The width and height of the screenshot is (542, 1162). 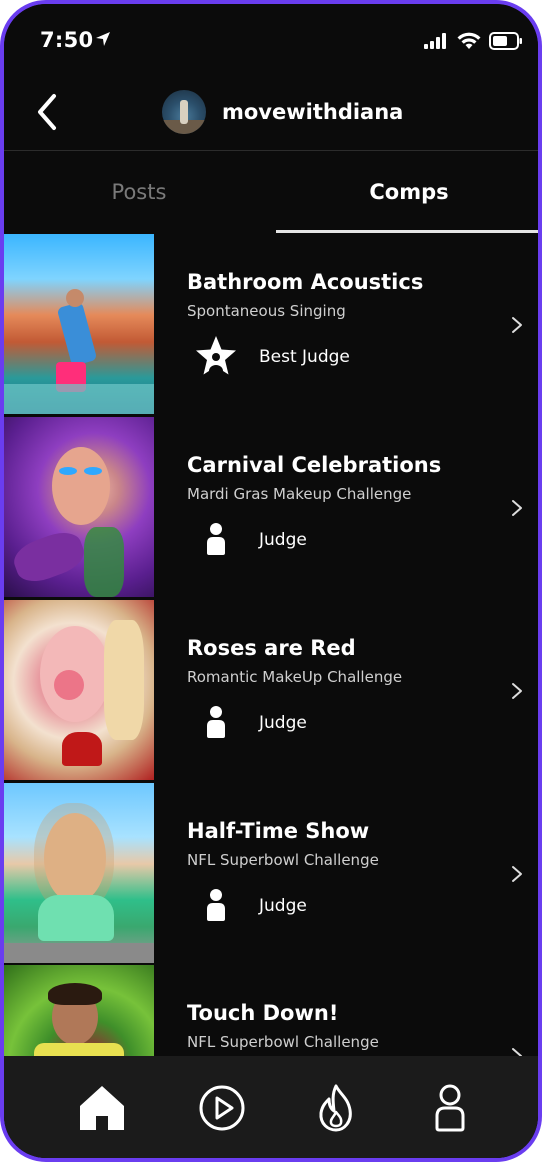 I want to click on comp-title: Bathroom Acoustics, so click(x=305, y=282).